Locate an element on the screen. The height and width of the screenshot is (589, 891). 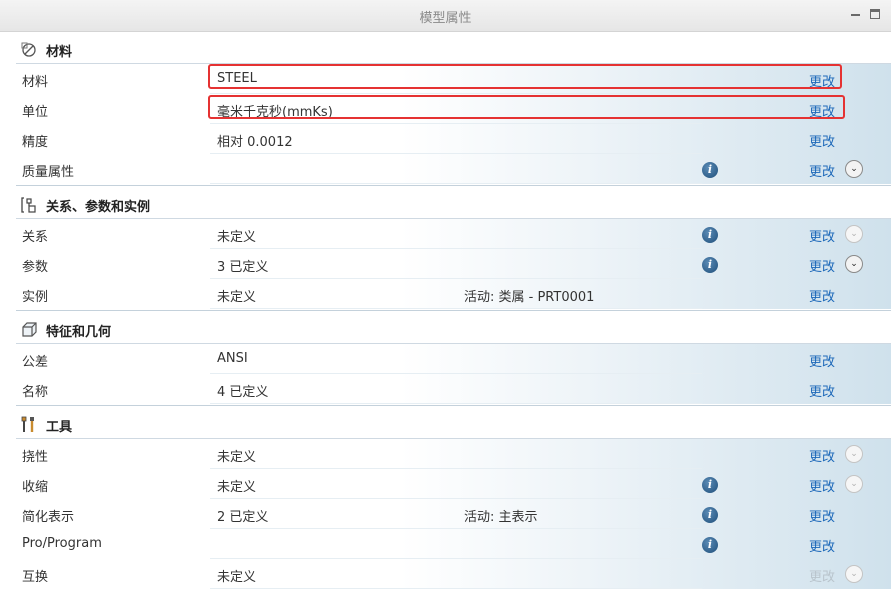
property-label: 公差 is located at coordinates (35, 362).